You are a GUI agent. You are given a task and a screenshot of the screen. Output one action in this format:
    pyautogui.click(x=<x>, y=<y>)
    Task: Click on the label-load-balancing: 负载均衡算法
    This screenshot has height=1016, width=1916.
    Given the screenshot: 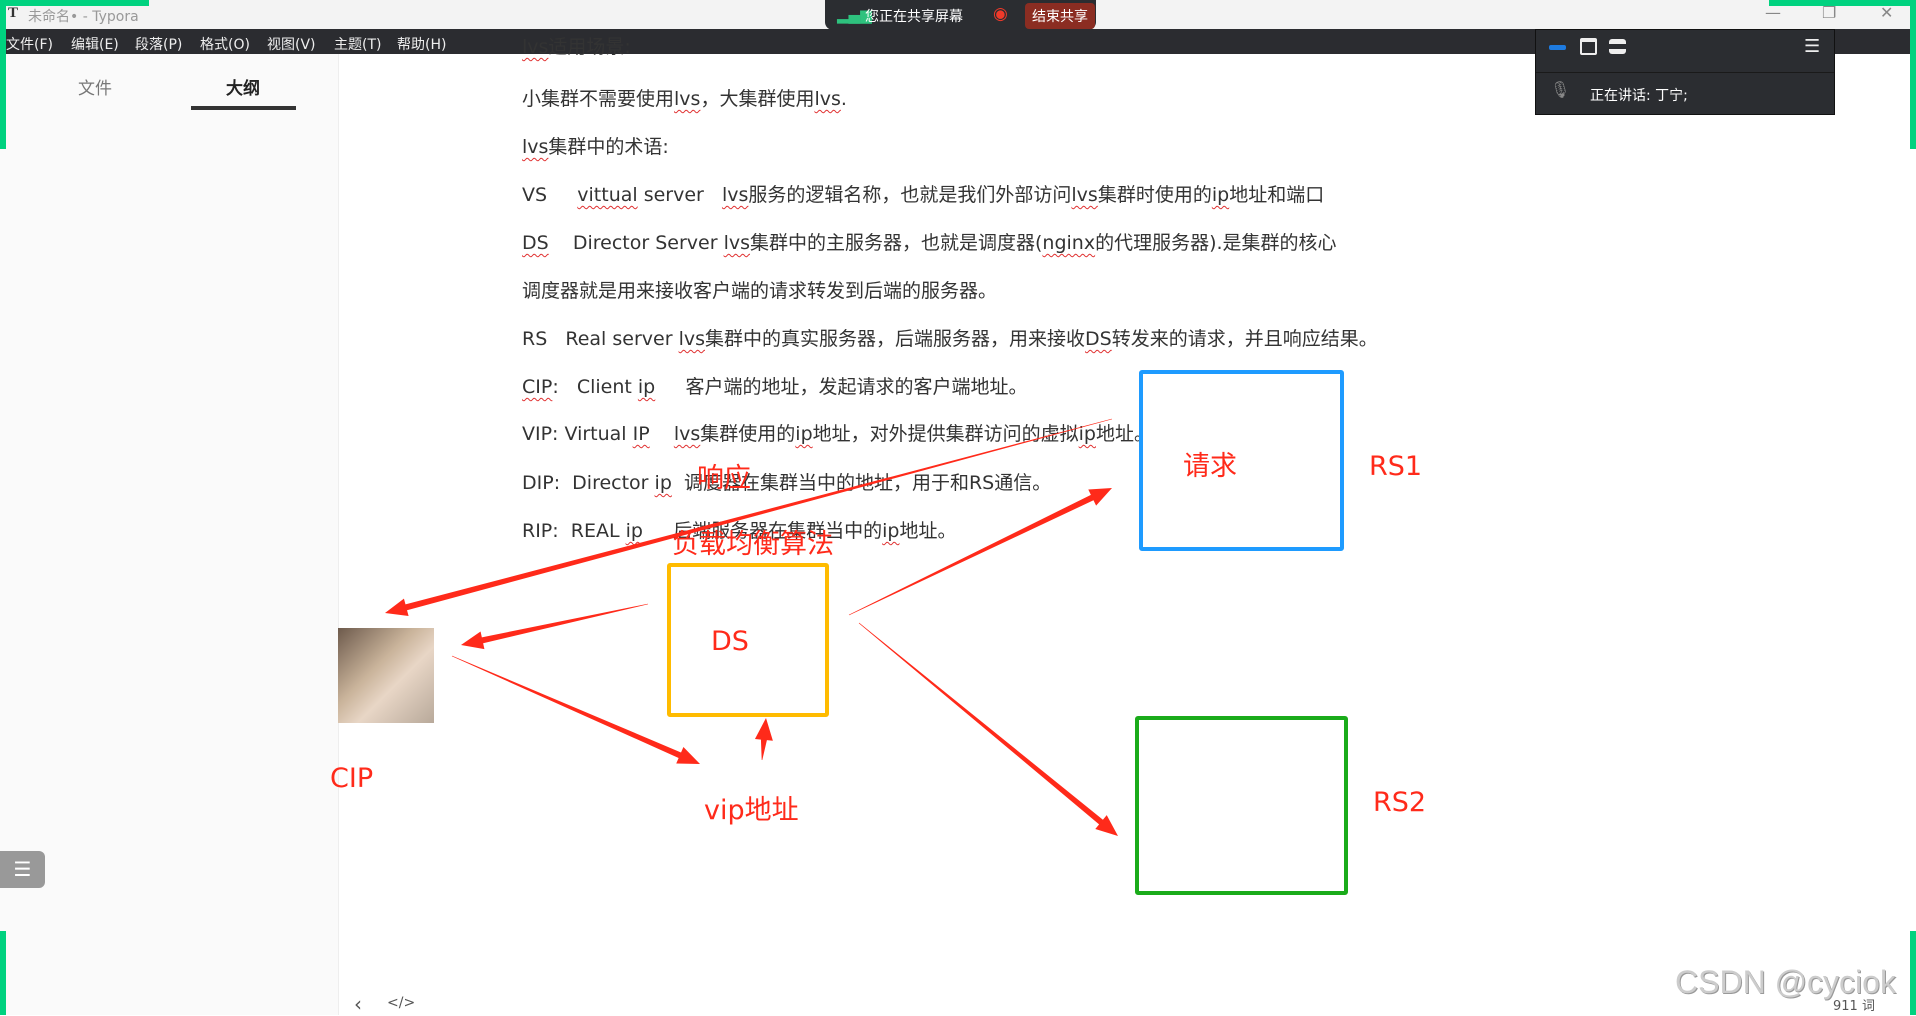 What is the action you would take?
    pyautogui.click(x=753, y=544)
    